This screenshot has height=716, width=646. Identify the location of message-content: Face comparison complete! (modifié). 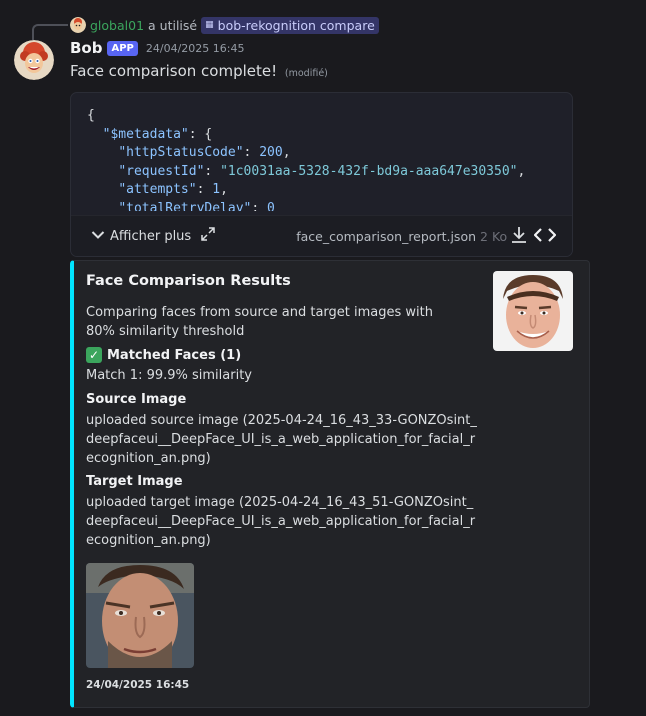
(199, 71).